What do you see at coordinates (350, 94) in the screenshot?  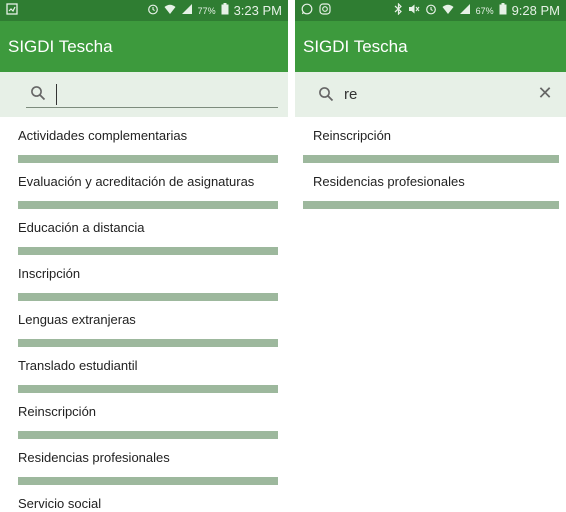 I see `search-input: re` at bounding box center [350, 94].